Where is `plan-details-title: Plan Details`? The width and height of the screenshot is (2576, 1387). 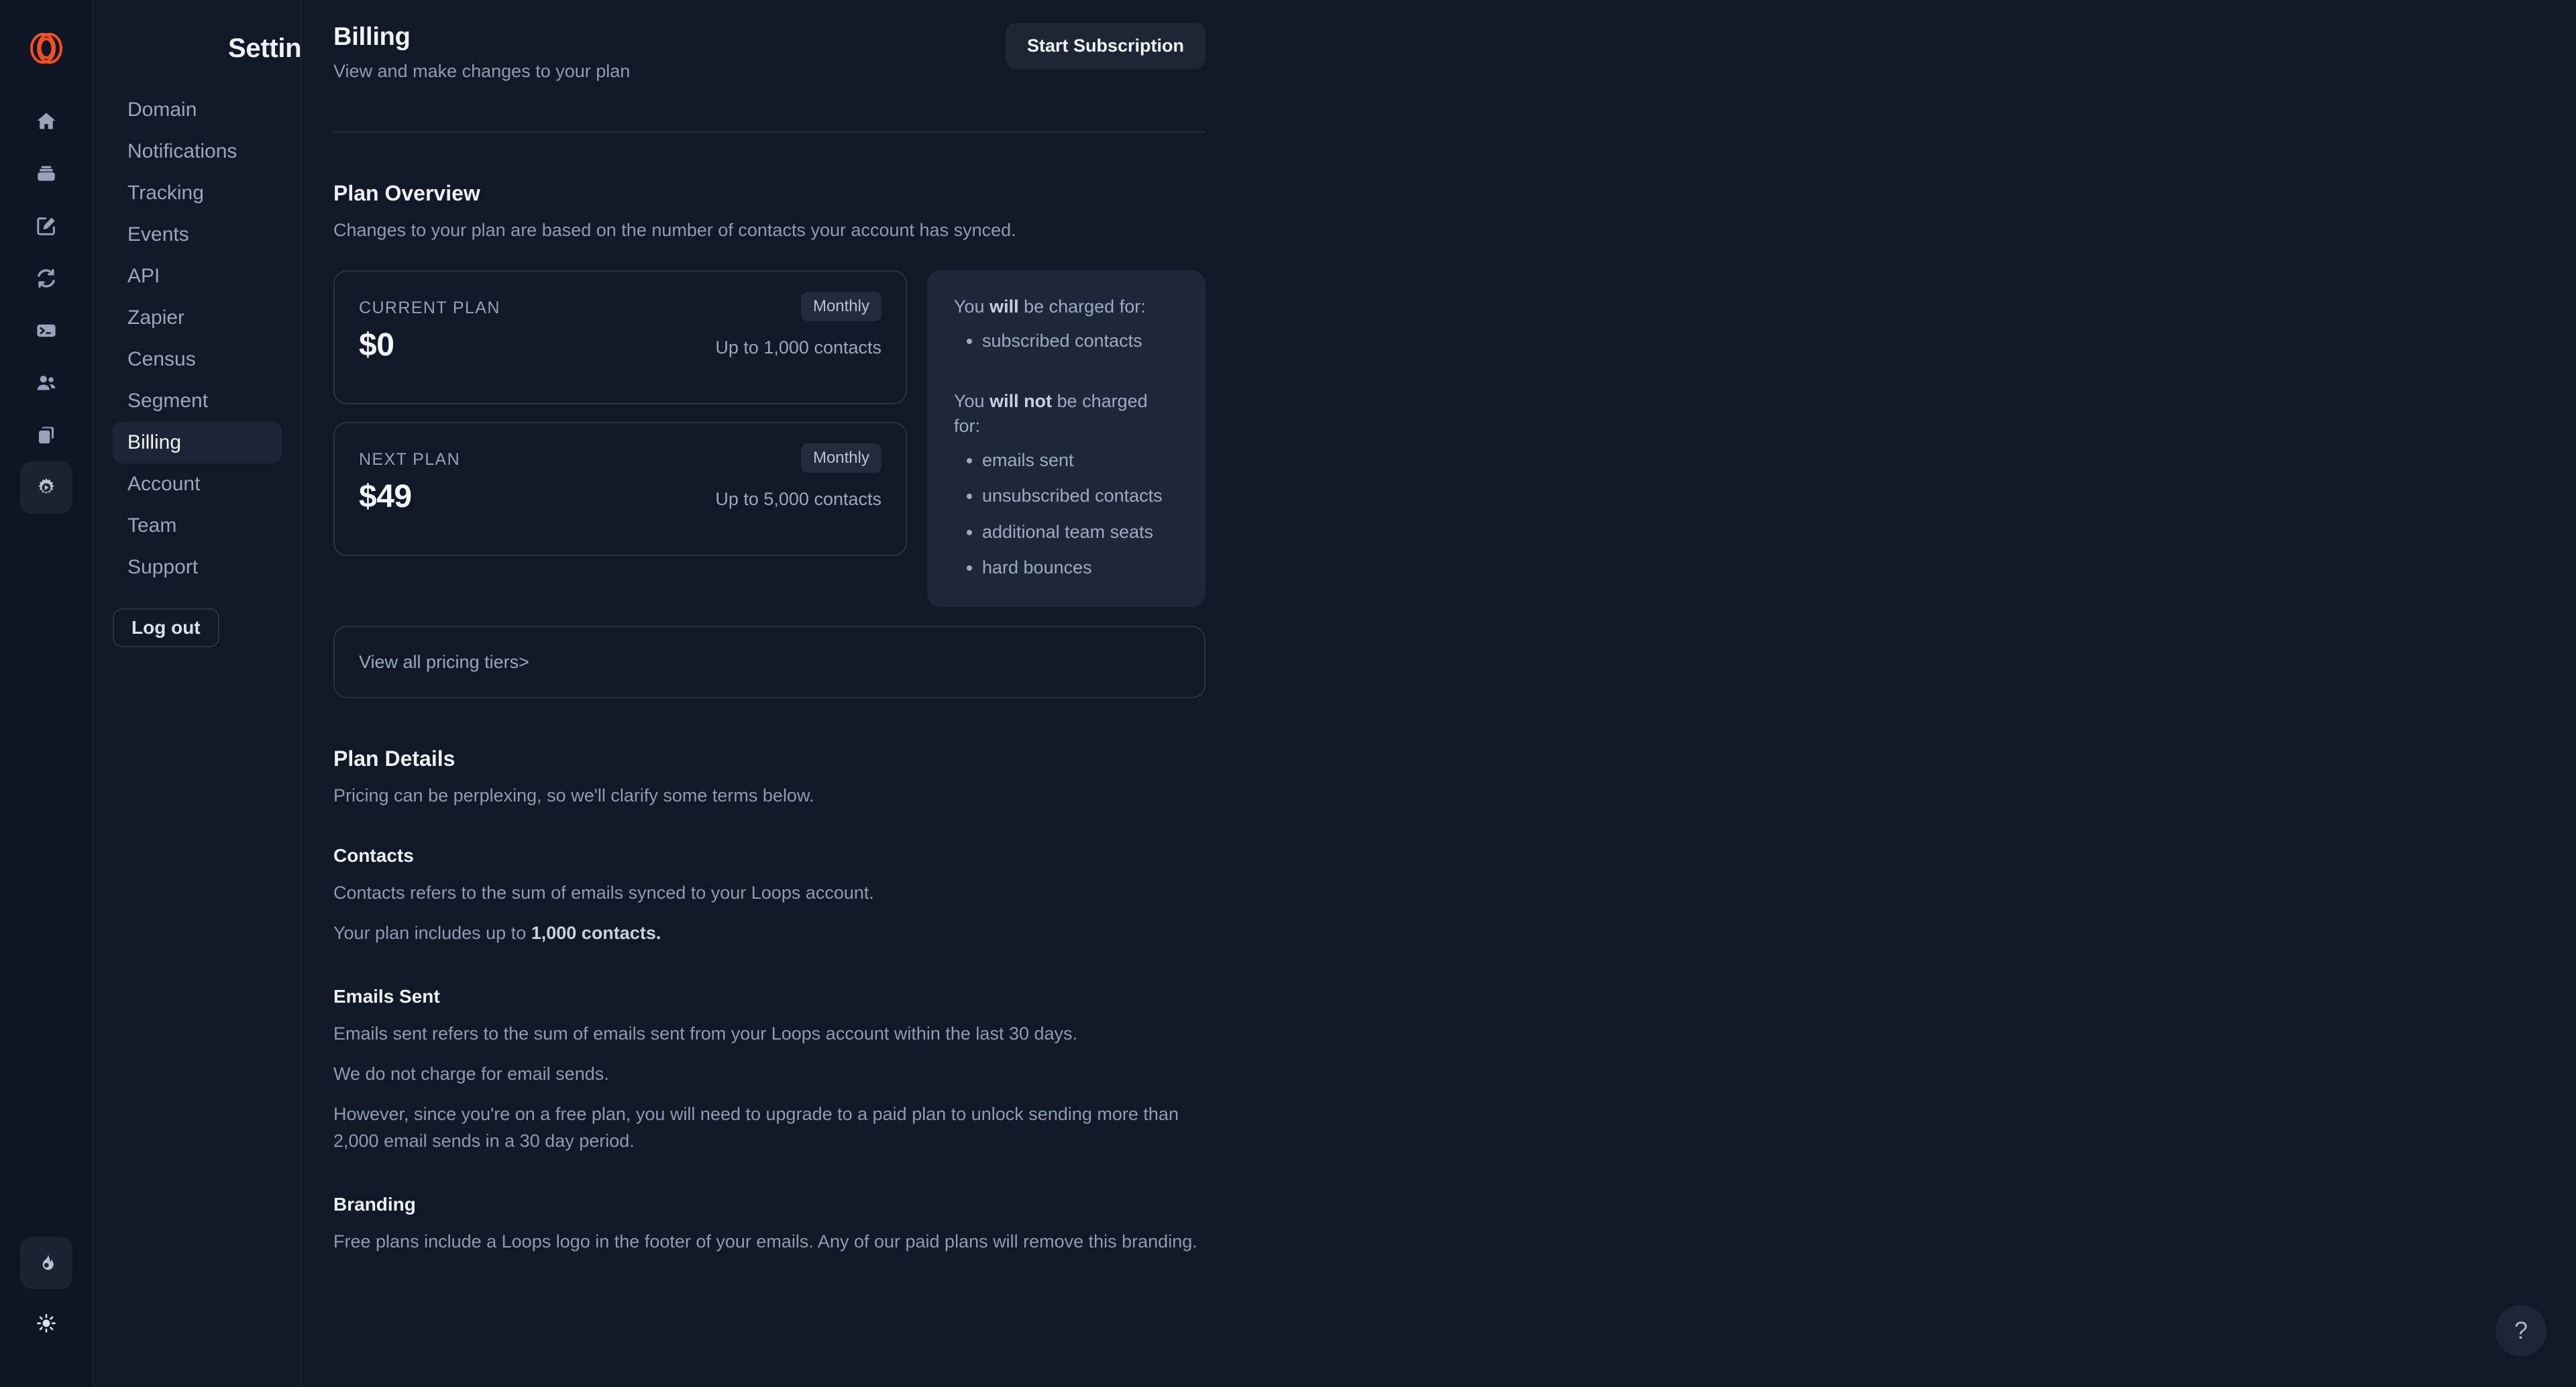 plan-details-title: Plan Details is located at coordinates (394, 758).